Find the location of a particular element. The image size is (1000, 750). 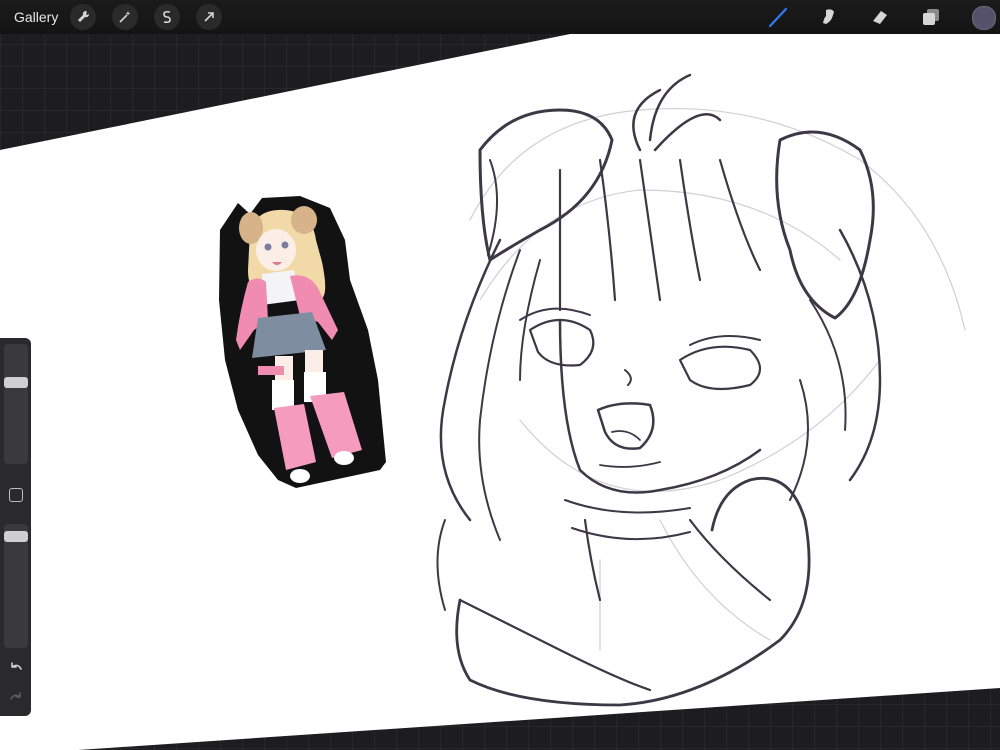

reference-right-eye is located at coordinates (285, 245).